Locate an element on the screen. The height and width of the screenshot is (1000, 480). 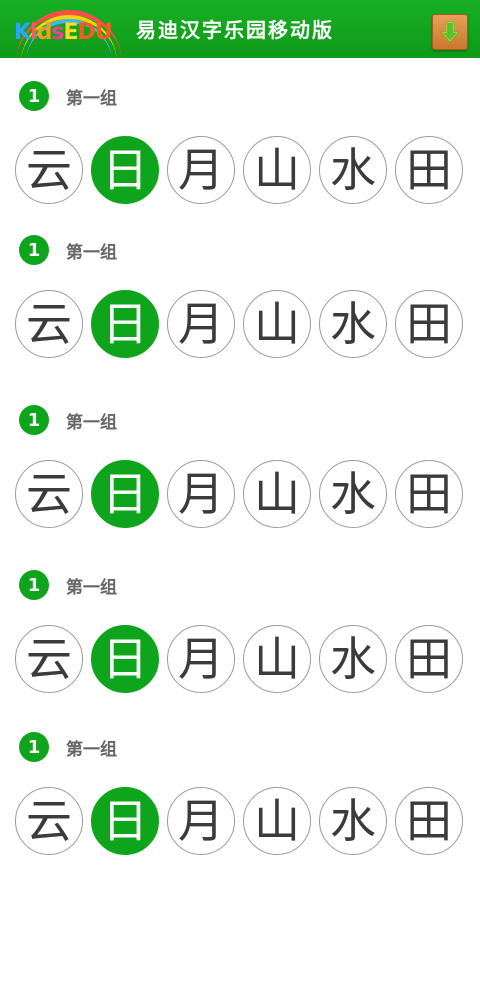
logo-rainbow-art: KidsEDU is located at coordinates (68, 29).